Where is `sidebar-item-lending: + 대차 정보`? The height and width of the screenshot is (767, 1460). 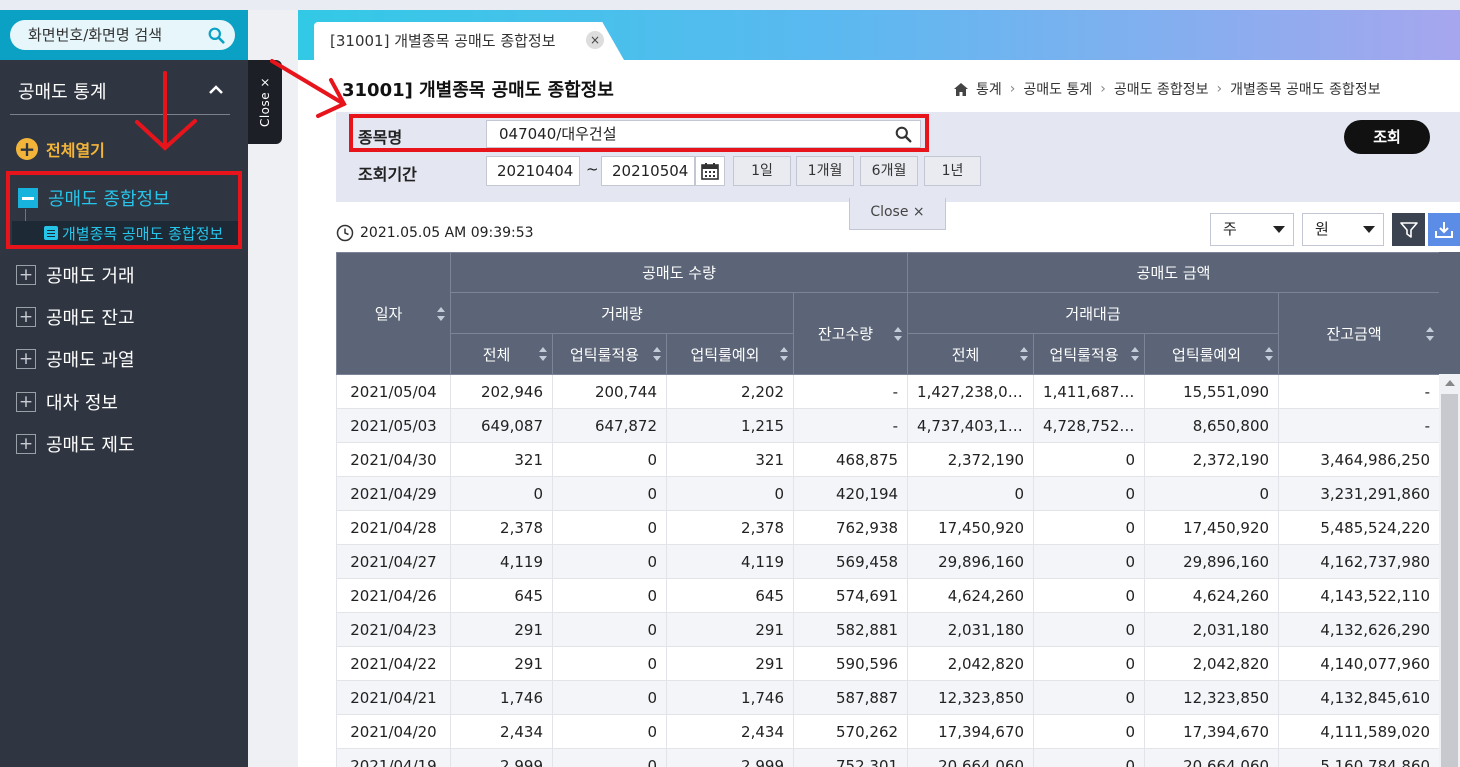
sidebar-item-lending: + 대차 정보 is located at coordinates (67, 402).